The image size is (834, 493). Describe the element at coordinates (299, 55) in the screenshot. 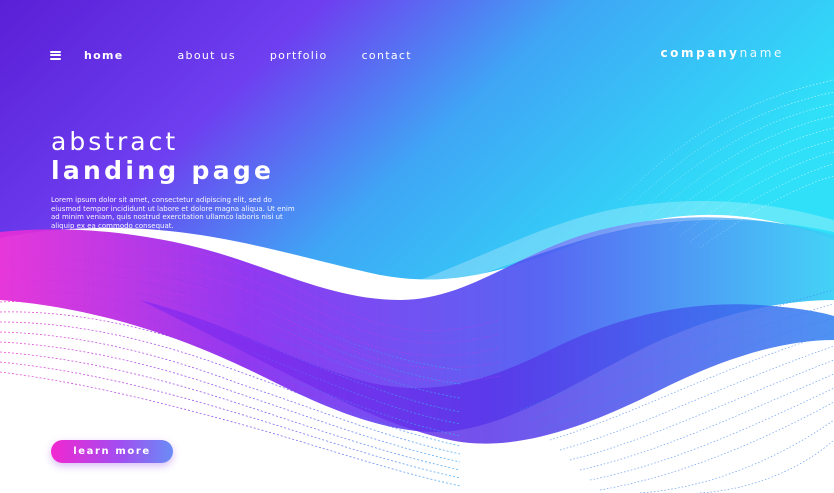

I see `nav-link-portfolio: portfolio` at that location.